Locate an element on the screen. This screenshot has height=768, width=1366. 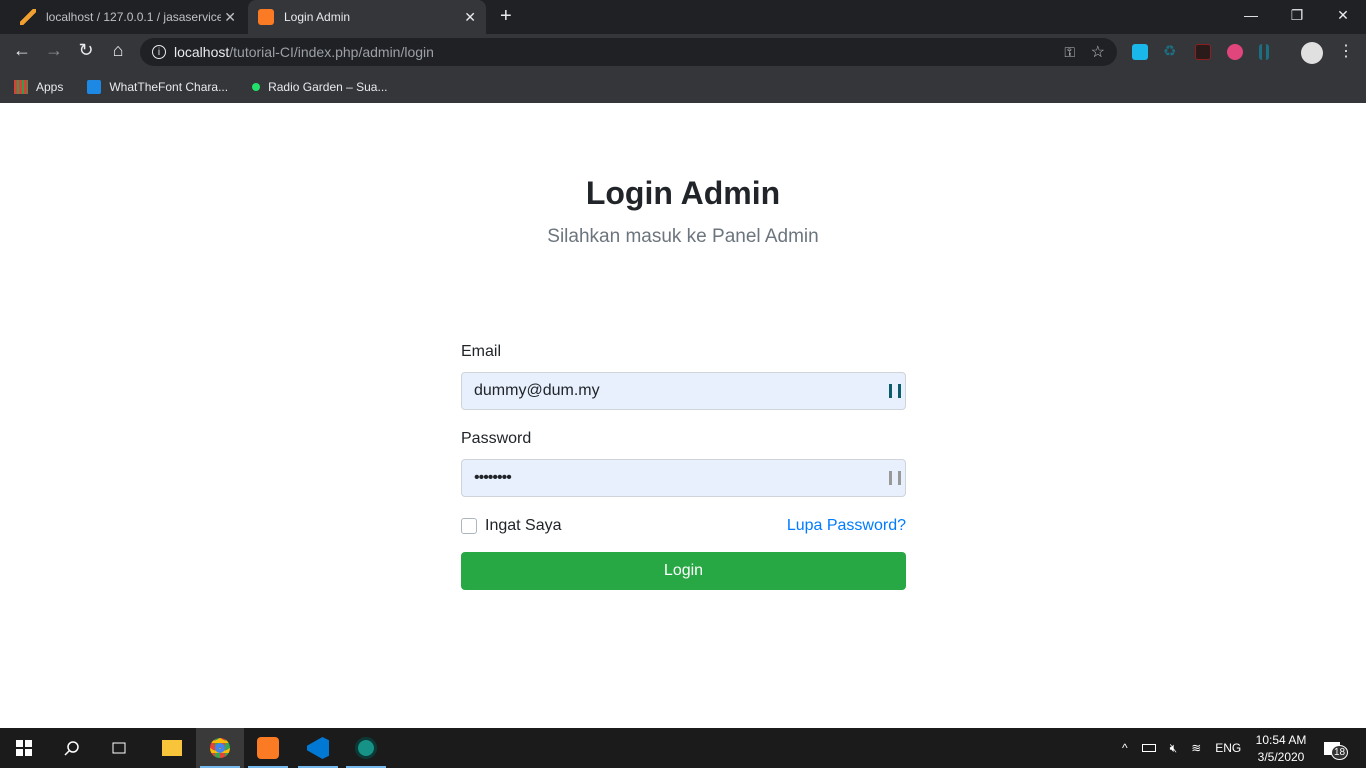
battery-icon is located at coordinates (1148, 748).